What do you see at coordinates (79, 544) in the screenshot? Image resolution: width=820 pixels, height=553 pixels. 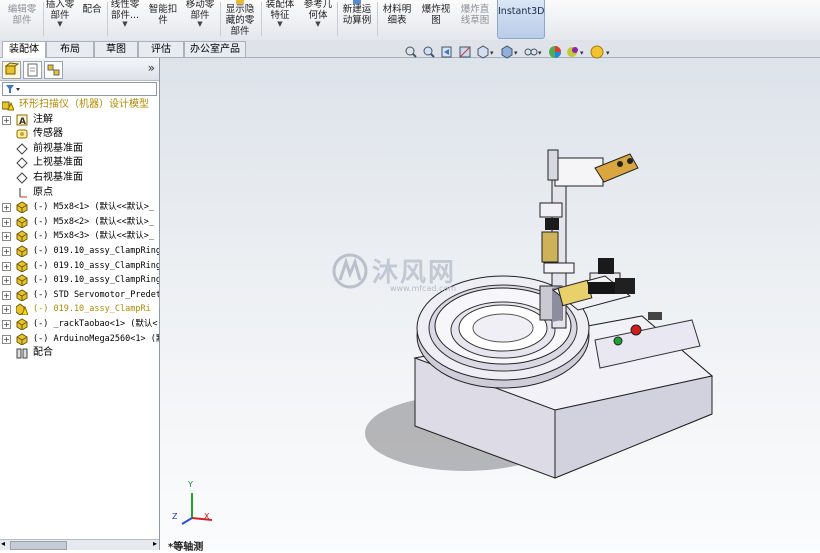 I see `horizontal-scrollbar: ◂ ▸` at bounding box center [79, 544].